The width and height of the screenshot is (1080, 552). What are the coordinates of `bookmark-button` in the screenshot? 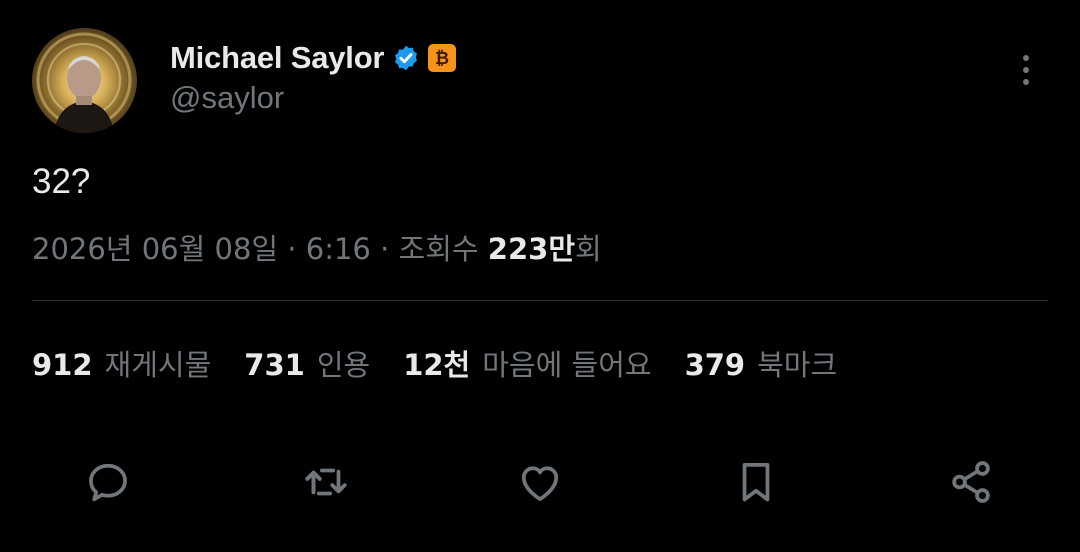 It's located at (756, 482).